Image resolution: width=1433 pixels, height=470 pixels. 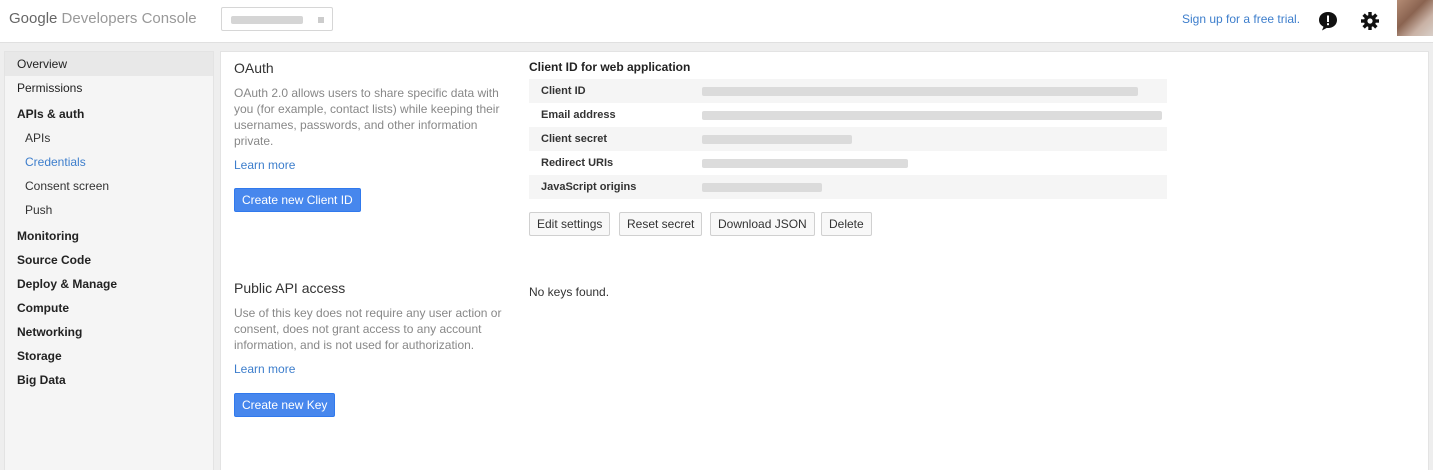 I want to click on sidebar-item-push: Push, so click(x=109, y=210).